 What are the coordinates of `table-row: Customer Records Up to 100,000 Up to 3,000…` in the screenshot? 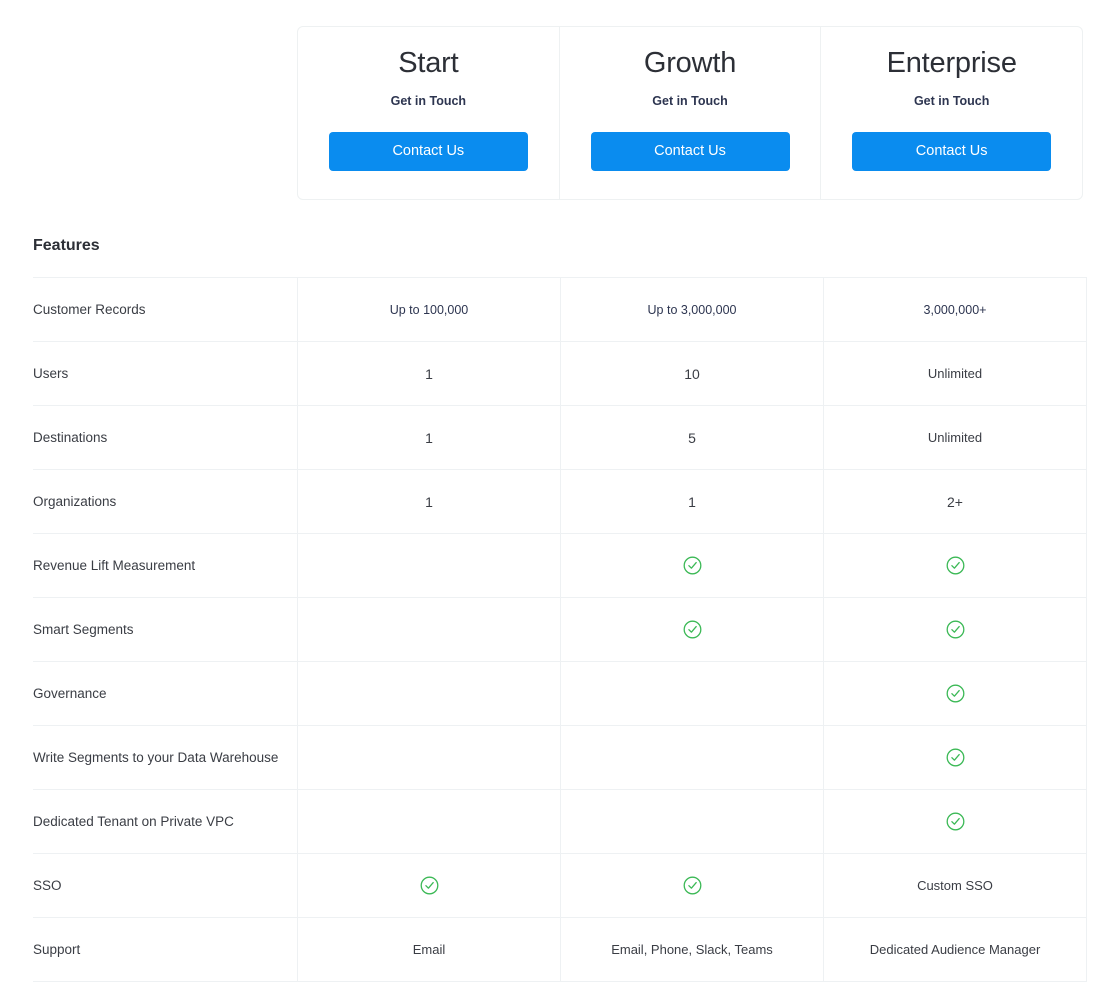 It's located at (560, 309).